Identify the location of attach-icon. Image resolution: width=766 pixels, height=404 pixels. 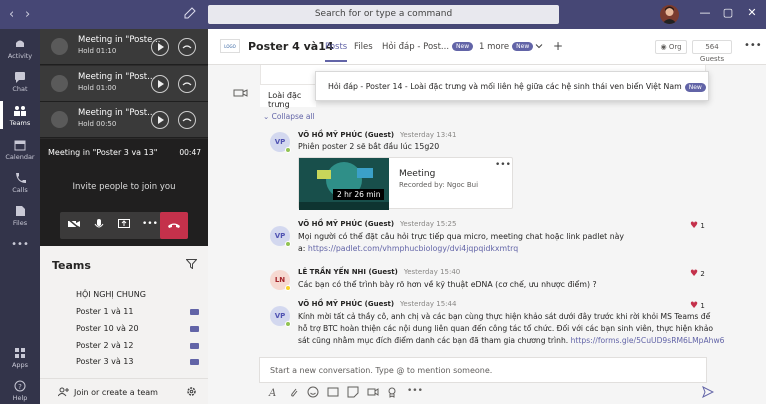
(294, 392).